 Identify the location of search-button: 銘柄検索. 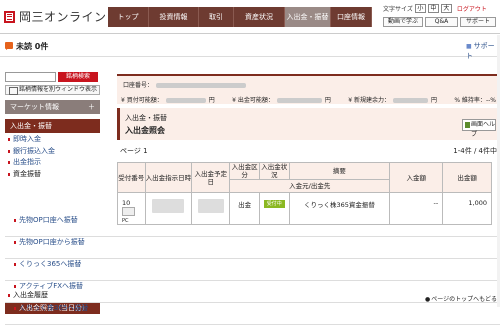
(78, 77).